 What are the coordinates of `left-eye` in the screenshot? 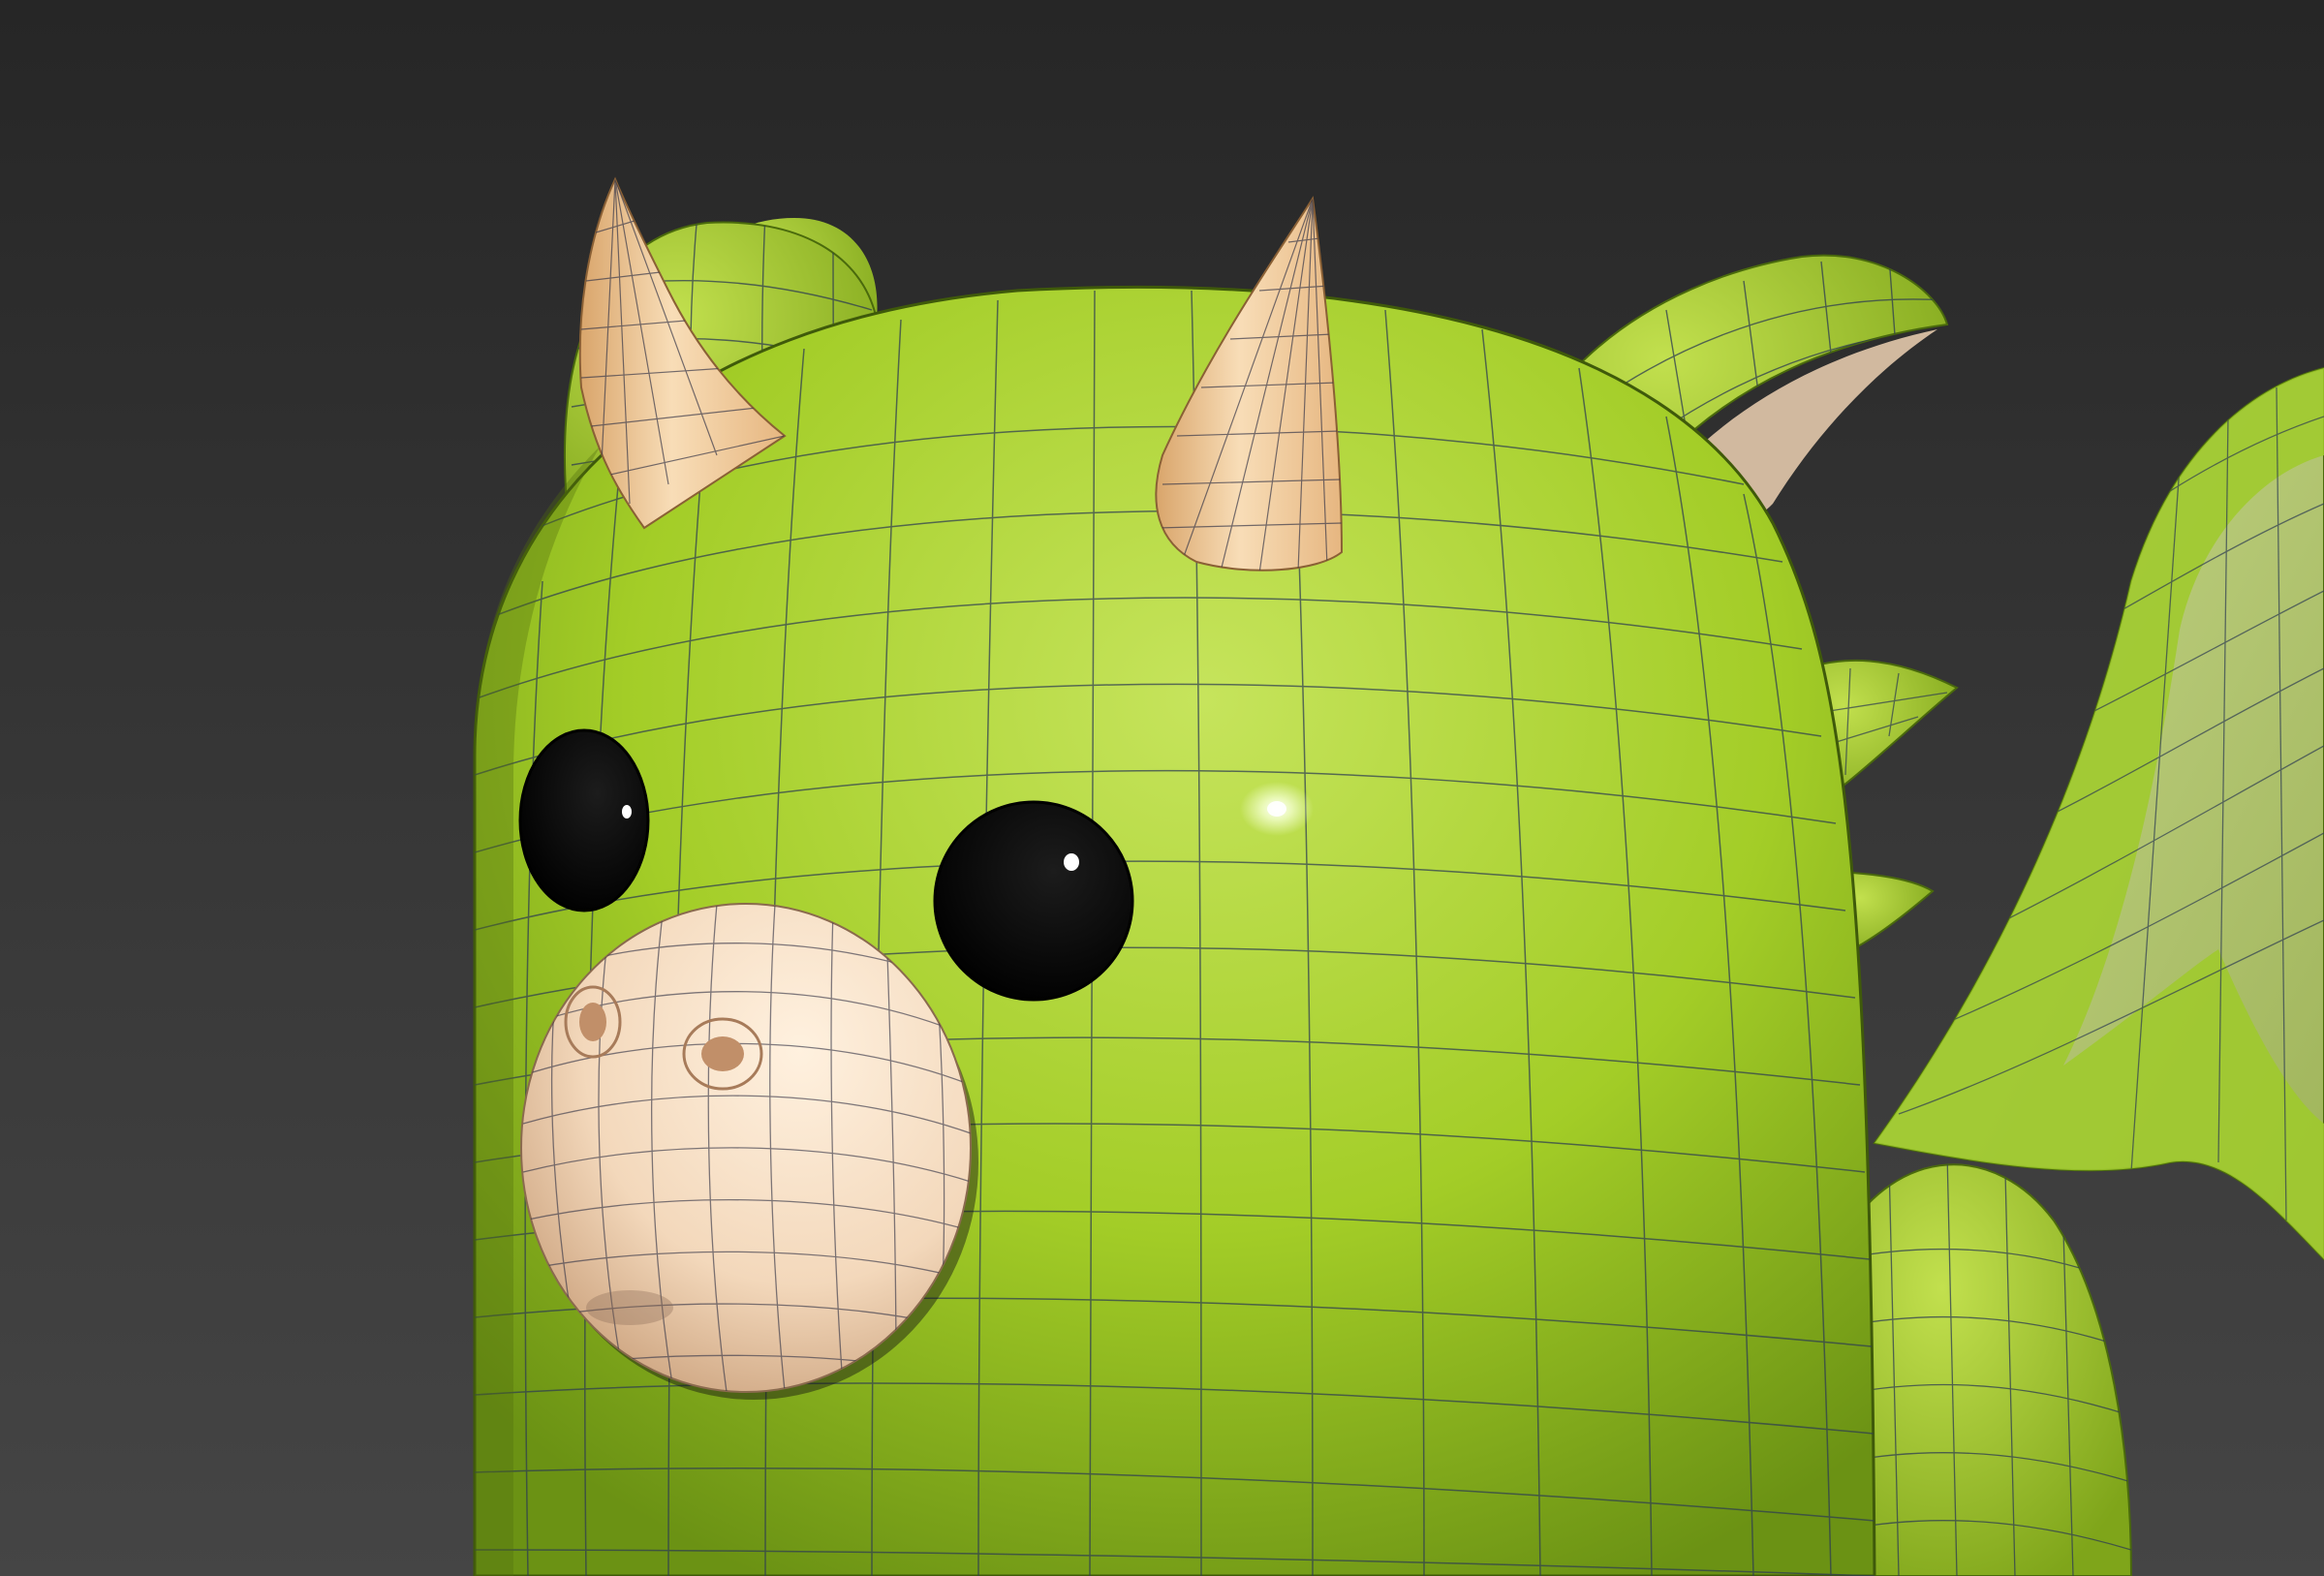 It's located at (584, 820).